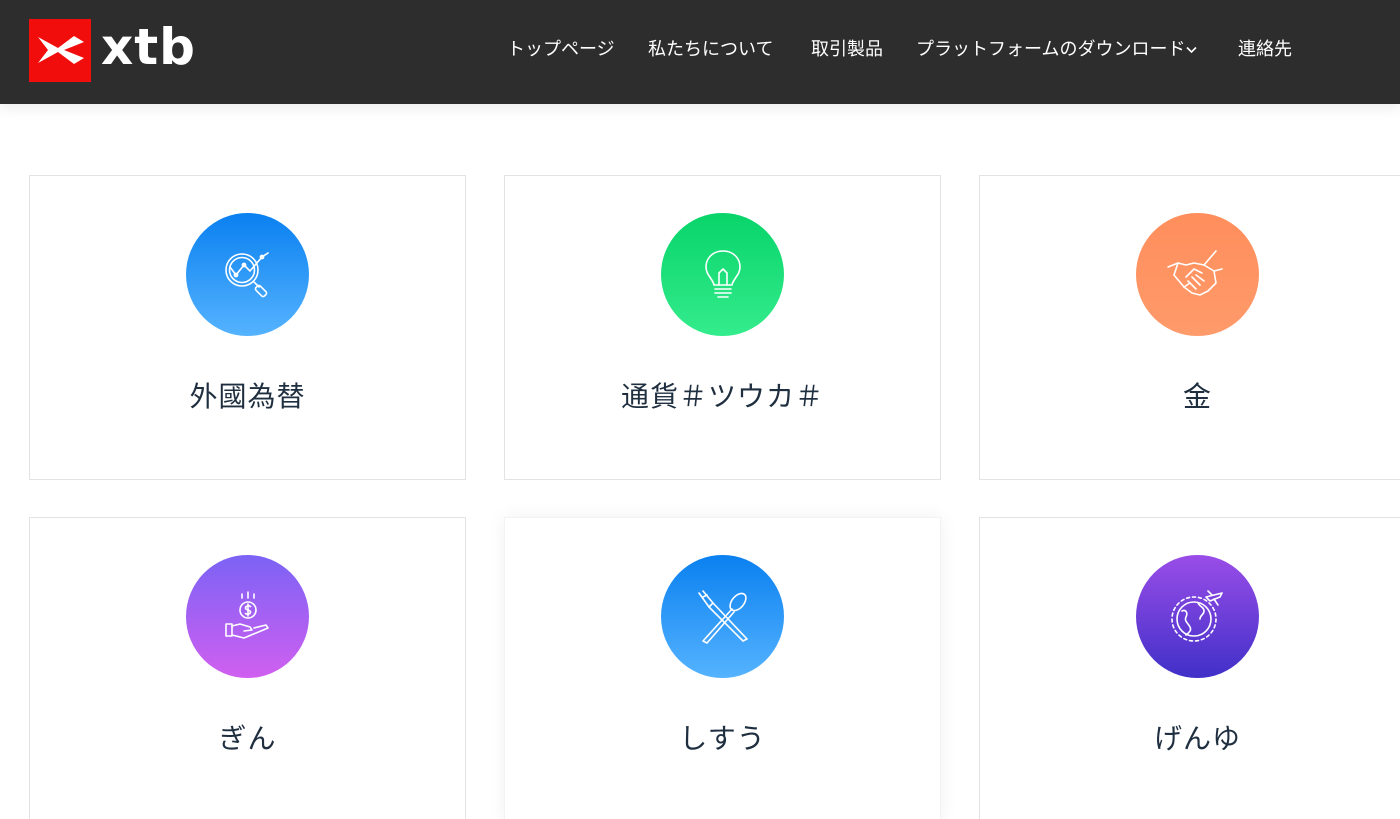 This screenshot has height=819, width=1400. I want to click on product-card-currency: 通貨＃ツウカ＃, so click(722, 327).